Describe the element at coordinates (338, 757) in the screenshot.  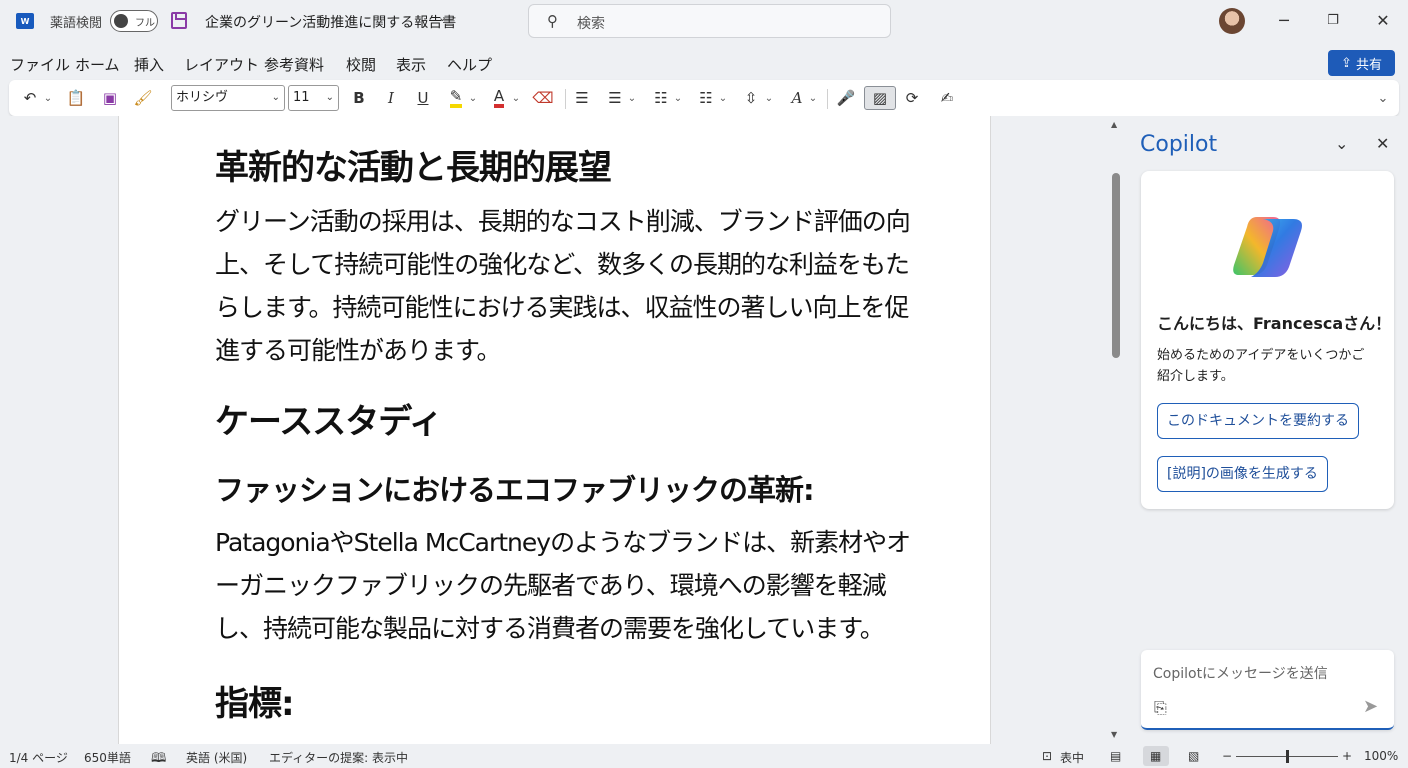
I see `editor-status: エディターの提案: 表示中` at that location.